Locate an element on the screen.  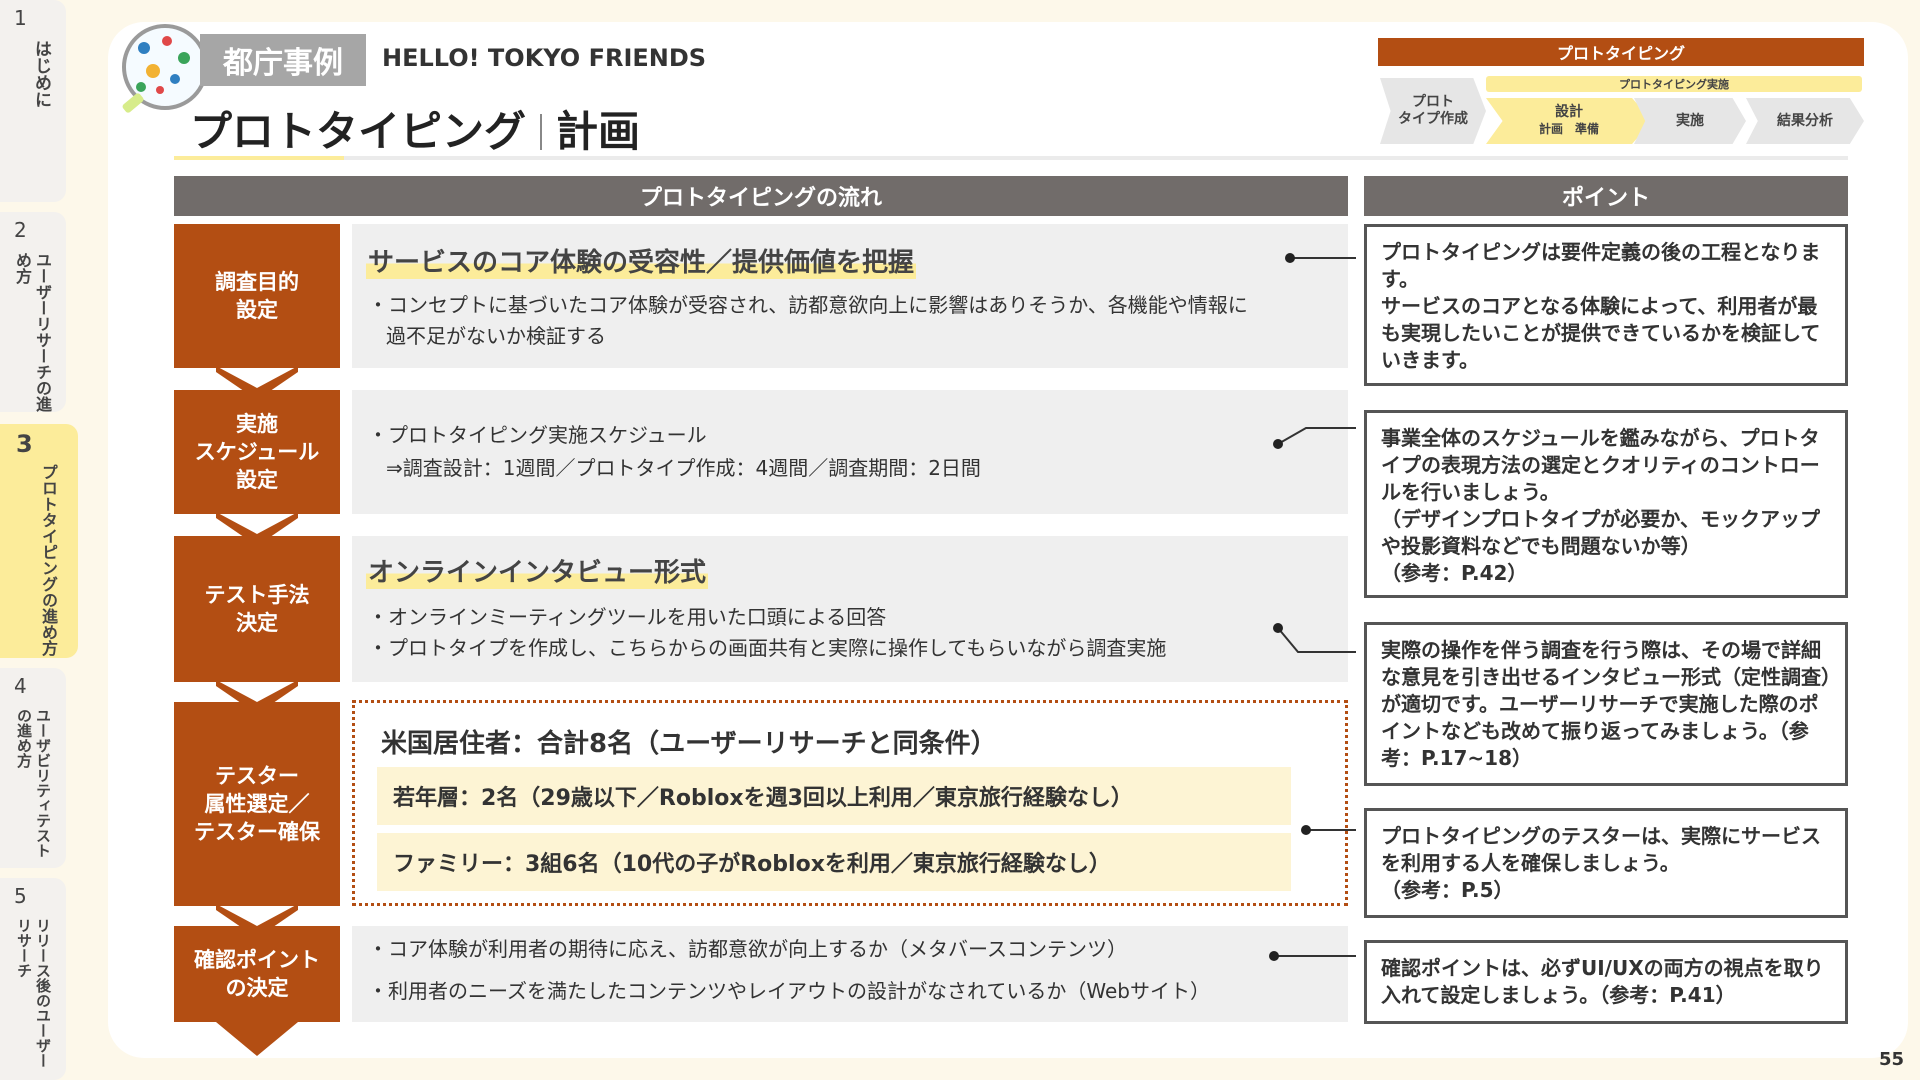
page-title: プロトタイピング 計画 is located at coordinates (415, 128).